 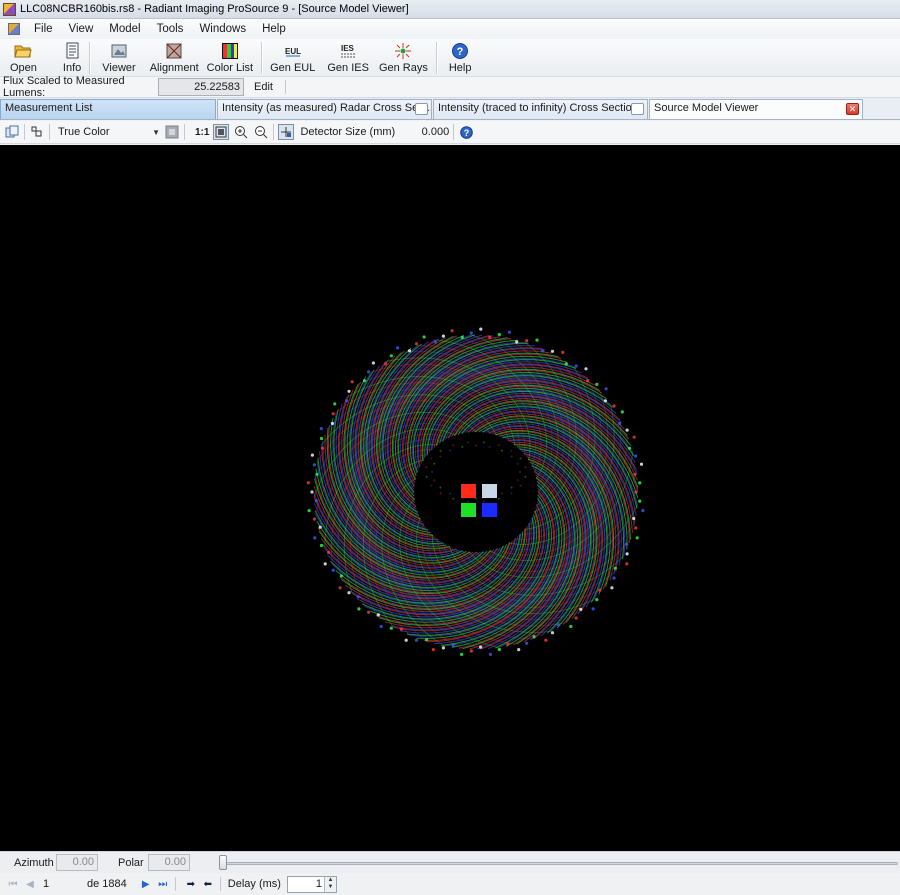 I want to click on gen-eul-icon: EUL, so click(x=293, y=52).